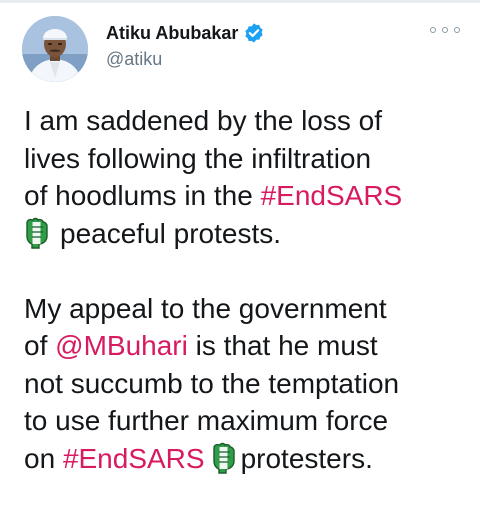 This screenshot has height=518, width=480. What do you see at coordinates (171, 233) in the screenshot?
I see `text-span: peaceful protests.` at bounding box center [171, 233].